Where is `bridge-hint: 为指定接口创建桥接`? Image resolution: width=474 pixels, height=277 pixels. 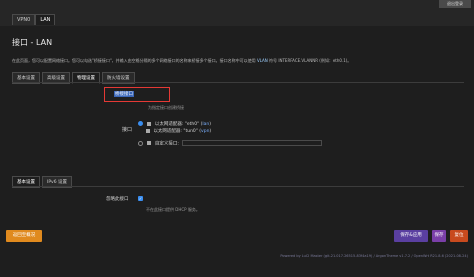
bridge-hint: 为指定接口创建桥接 is located at coordinates (166, 107).